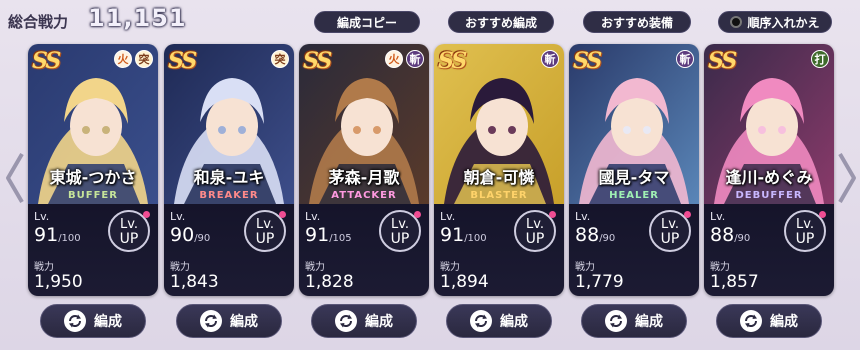  What do you see at coordinates (190, 235) in the screenshot?
I see `level-value: 90/90` at bounding box center [190, 235].